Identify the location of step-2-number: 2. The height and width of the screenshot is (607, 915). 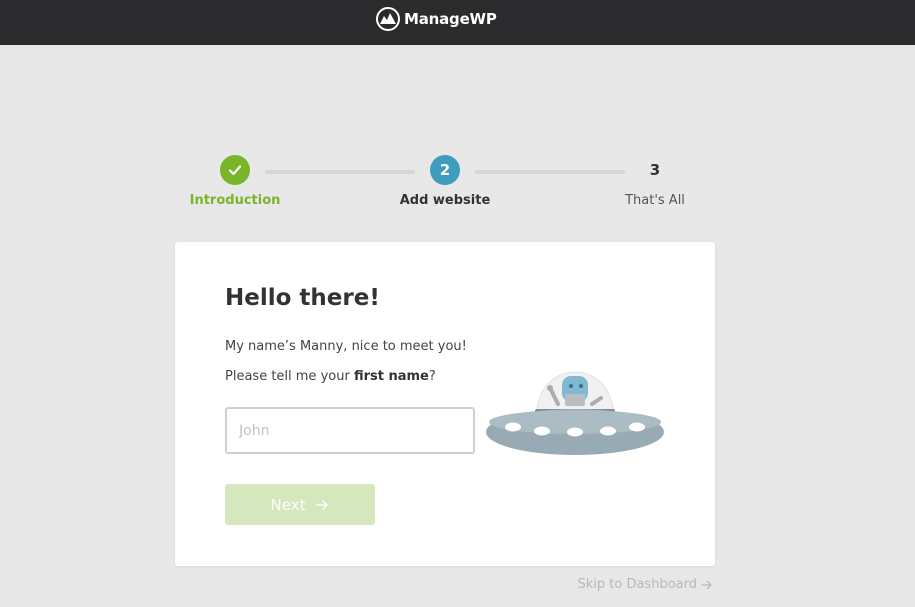
(445, 170).